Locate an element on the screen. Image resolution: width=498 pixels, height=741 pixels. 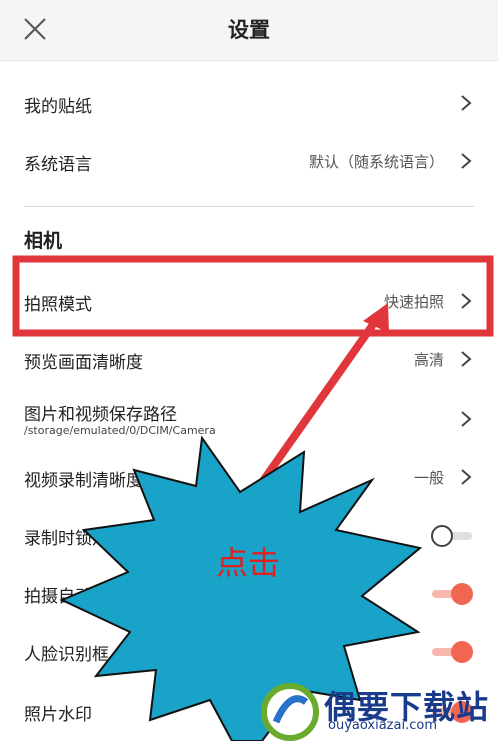
setting-label: 录制时锁定画面 is located at coordinates (83, 539).